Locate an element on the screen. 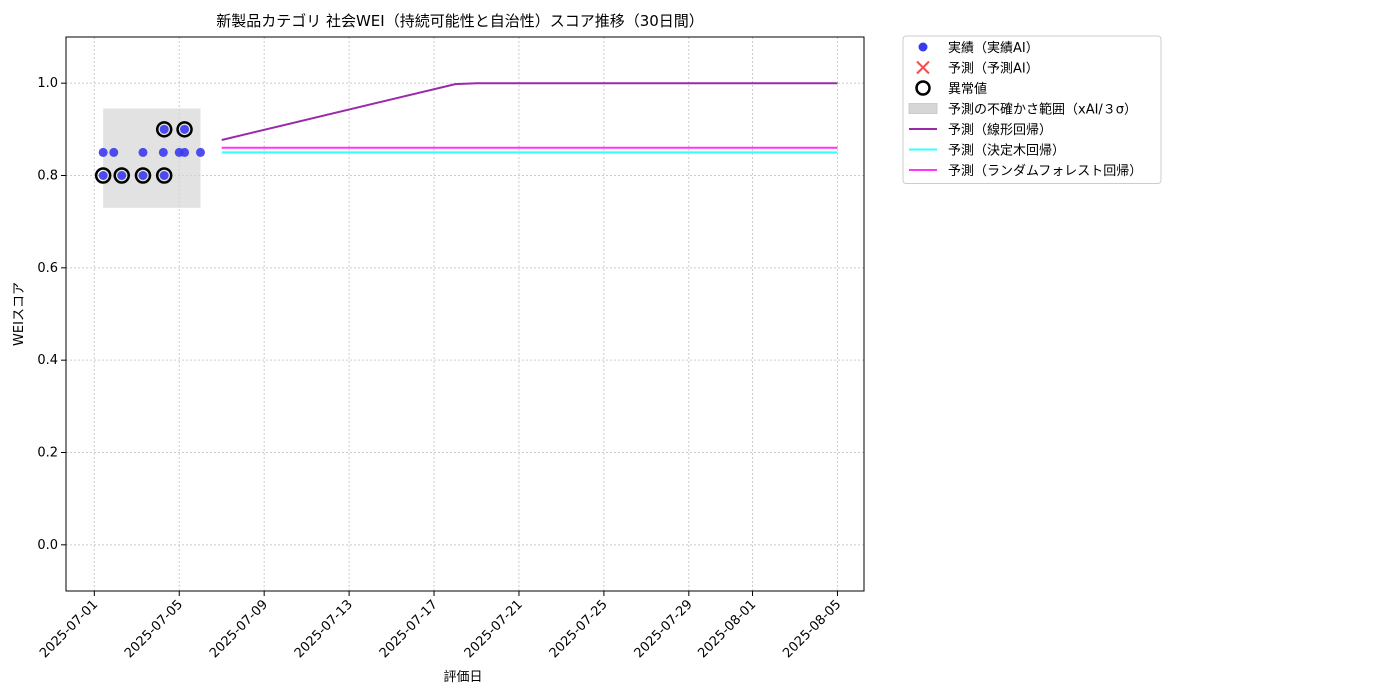 Image resolution: width=1400 pixels, height=700 pixels. x-axis-label: 評価日 is located at coordinates (462, 677).